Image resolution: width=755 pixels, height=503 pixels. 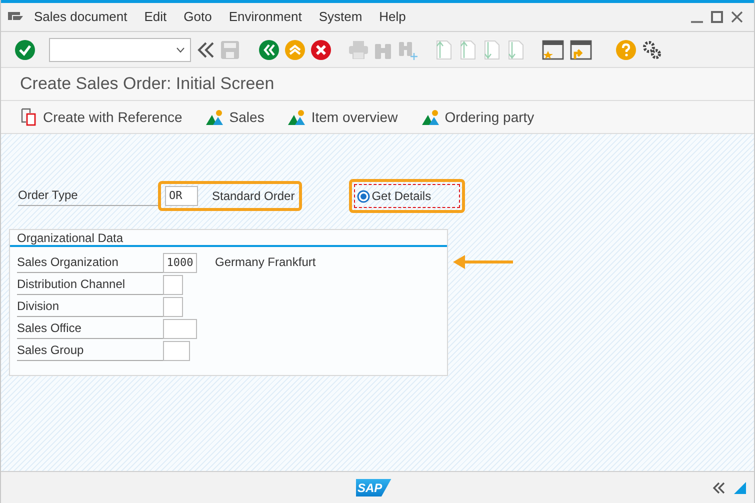 What do you see at coordinates (88, 196) in the screenshot?
I see `field-label: Order Type` at bounding box center [88, 196].